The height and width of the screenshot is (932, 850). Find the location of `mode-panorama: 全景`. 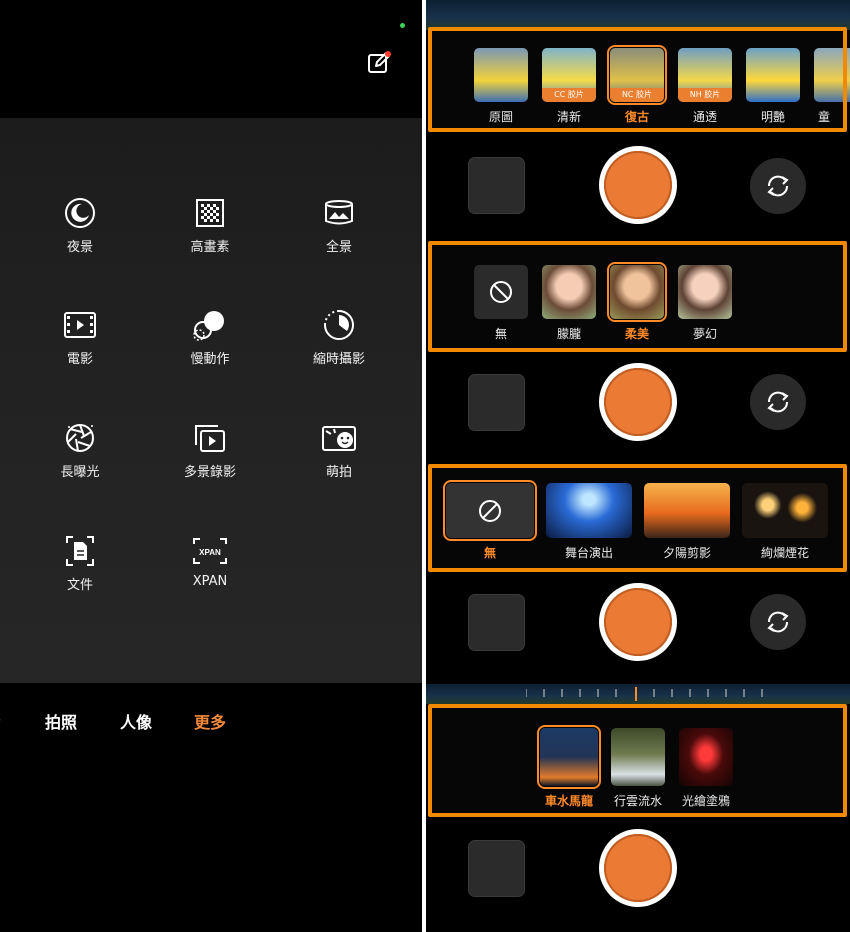

mode-panorama: 全景 is located at coordinates (339, 225).